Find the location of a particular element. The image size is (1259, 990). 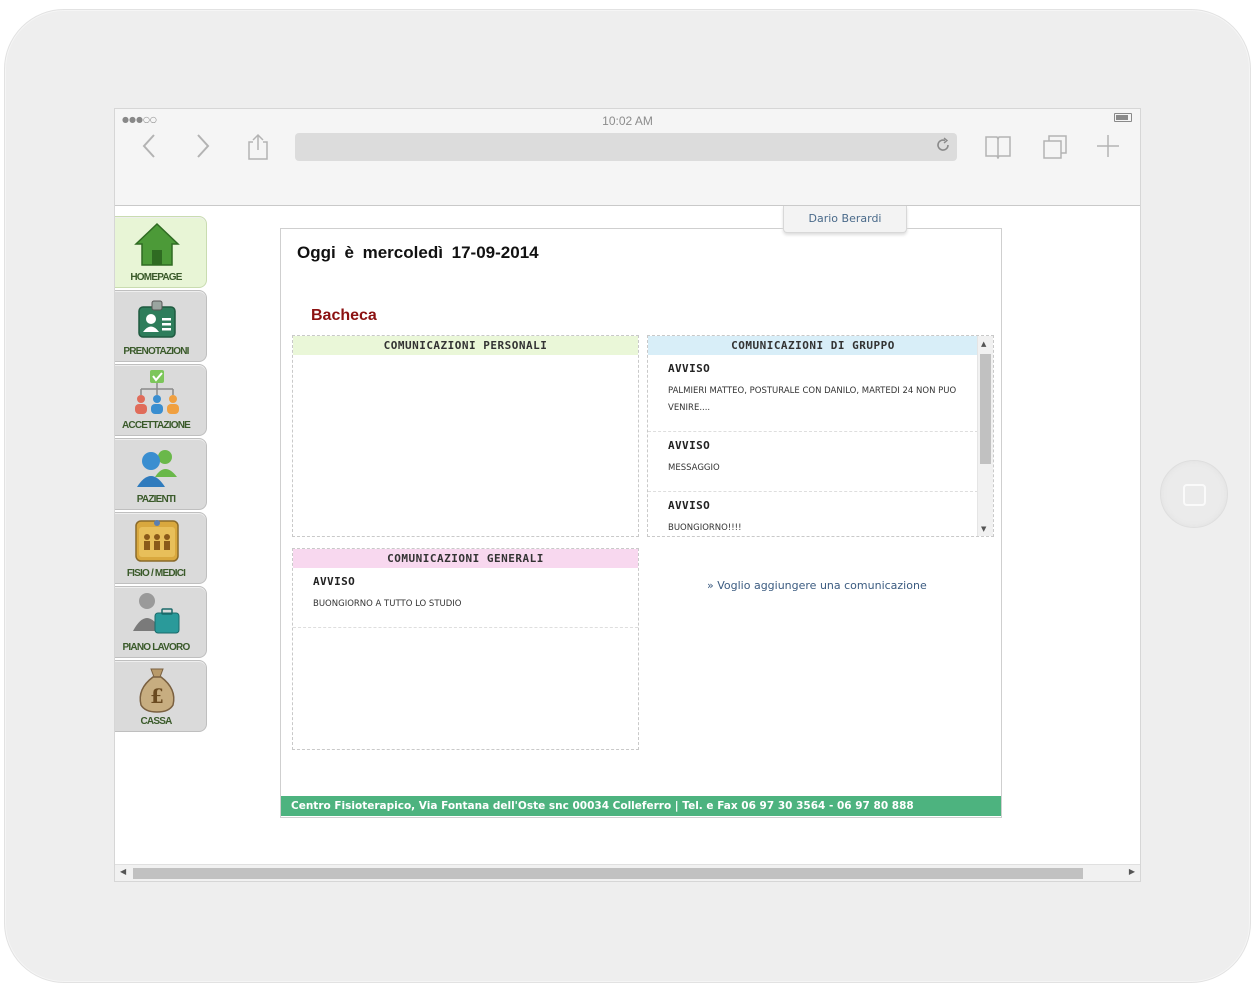

nav-pazienti: PAZIENTI is located at coordinates (161, 474).